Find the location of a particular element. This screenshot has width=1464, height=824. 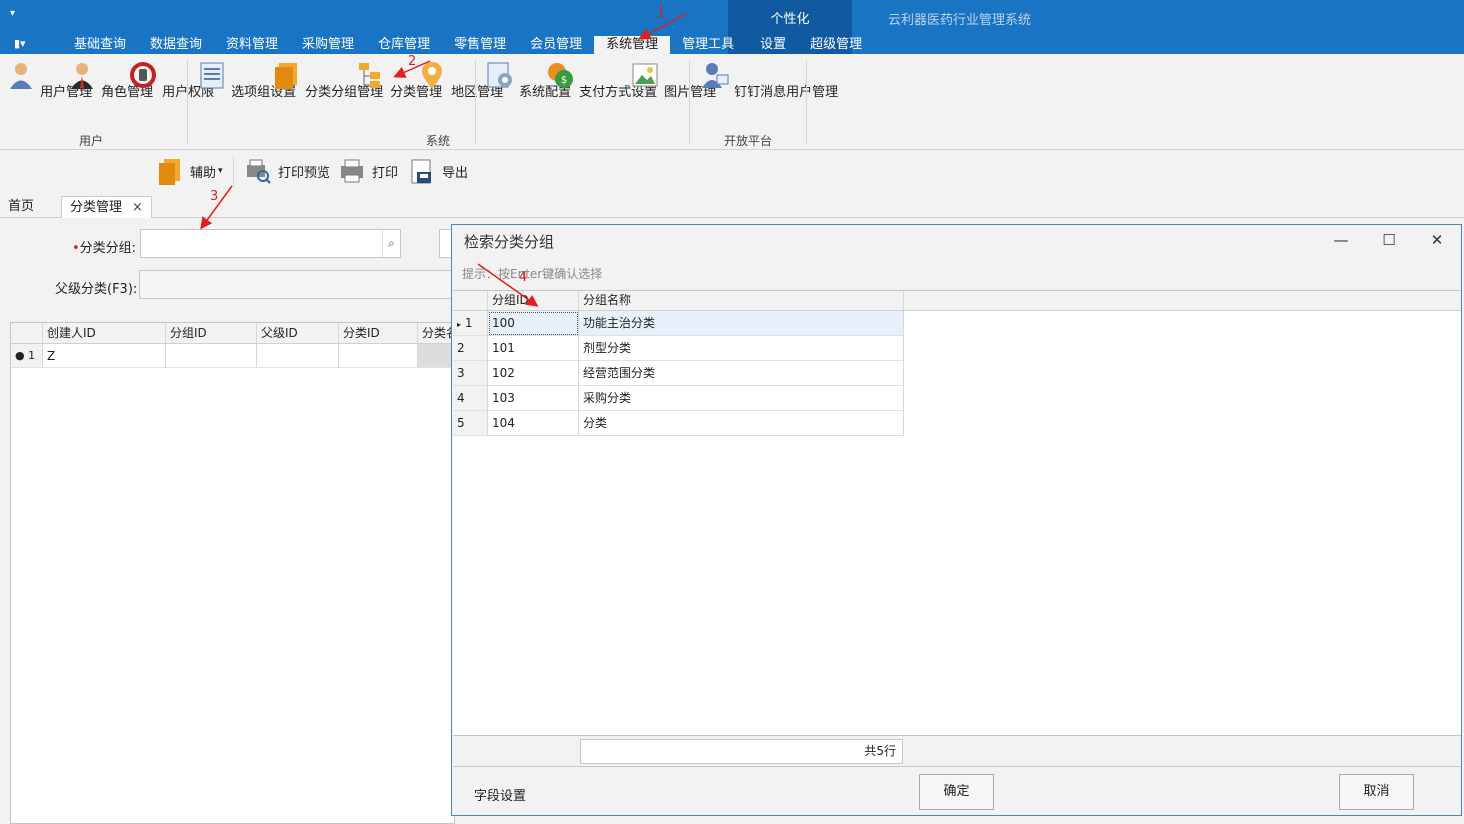

close-icon: × is located at coordinates (137, 207).